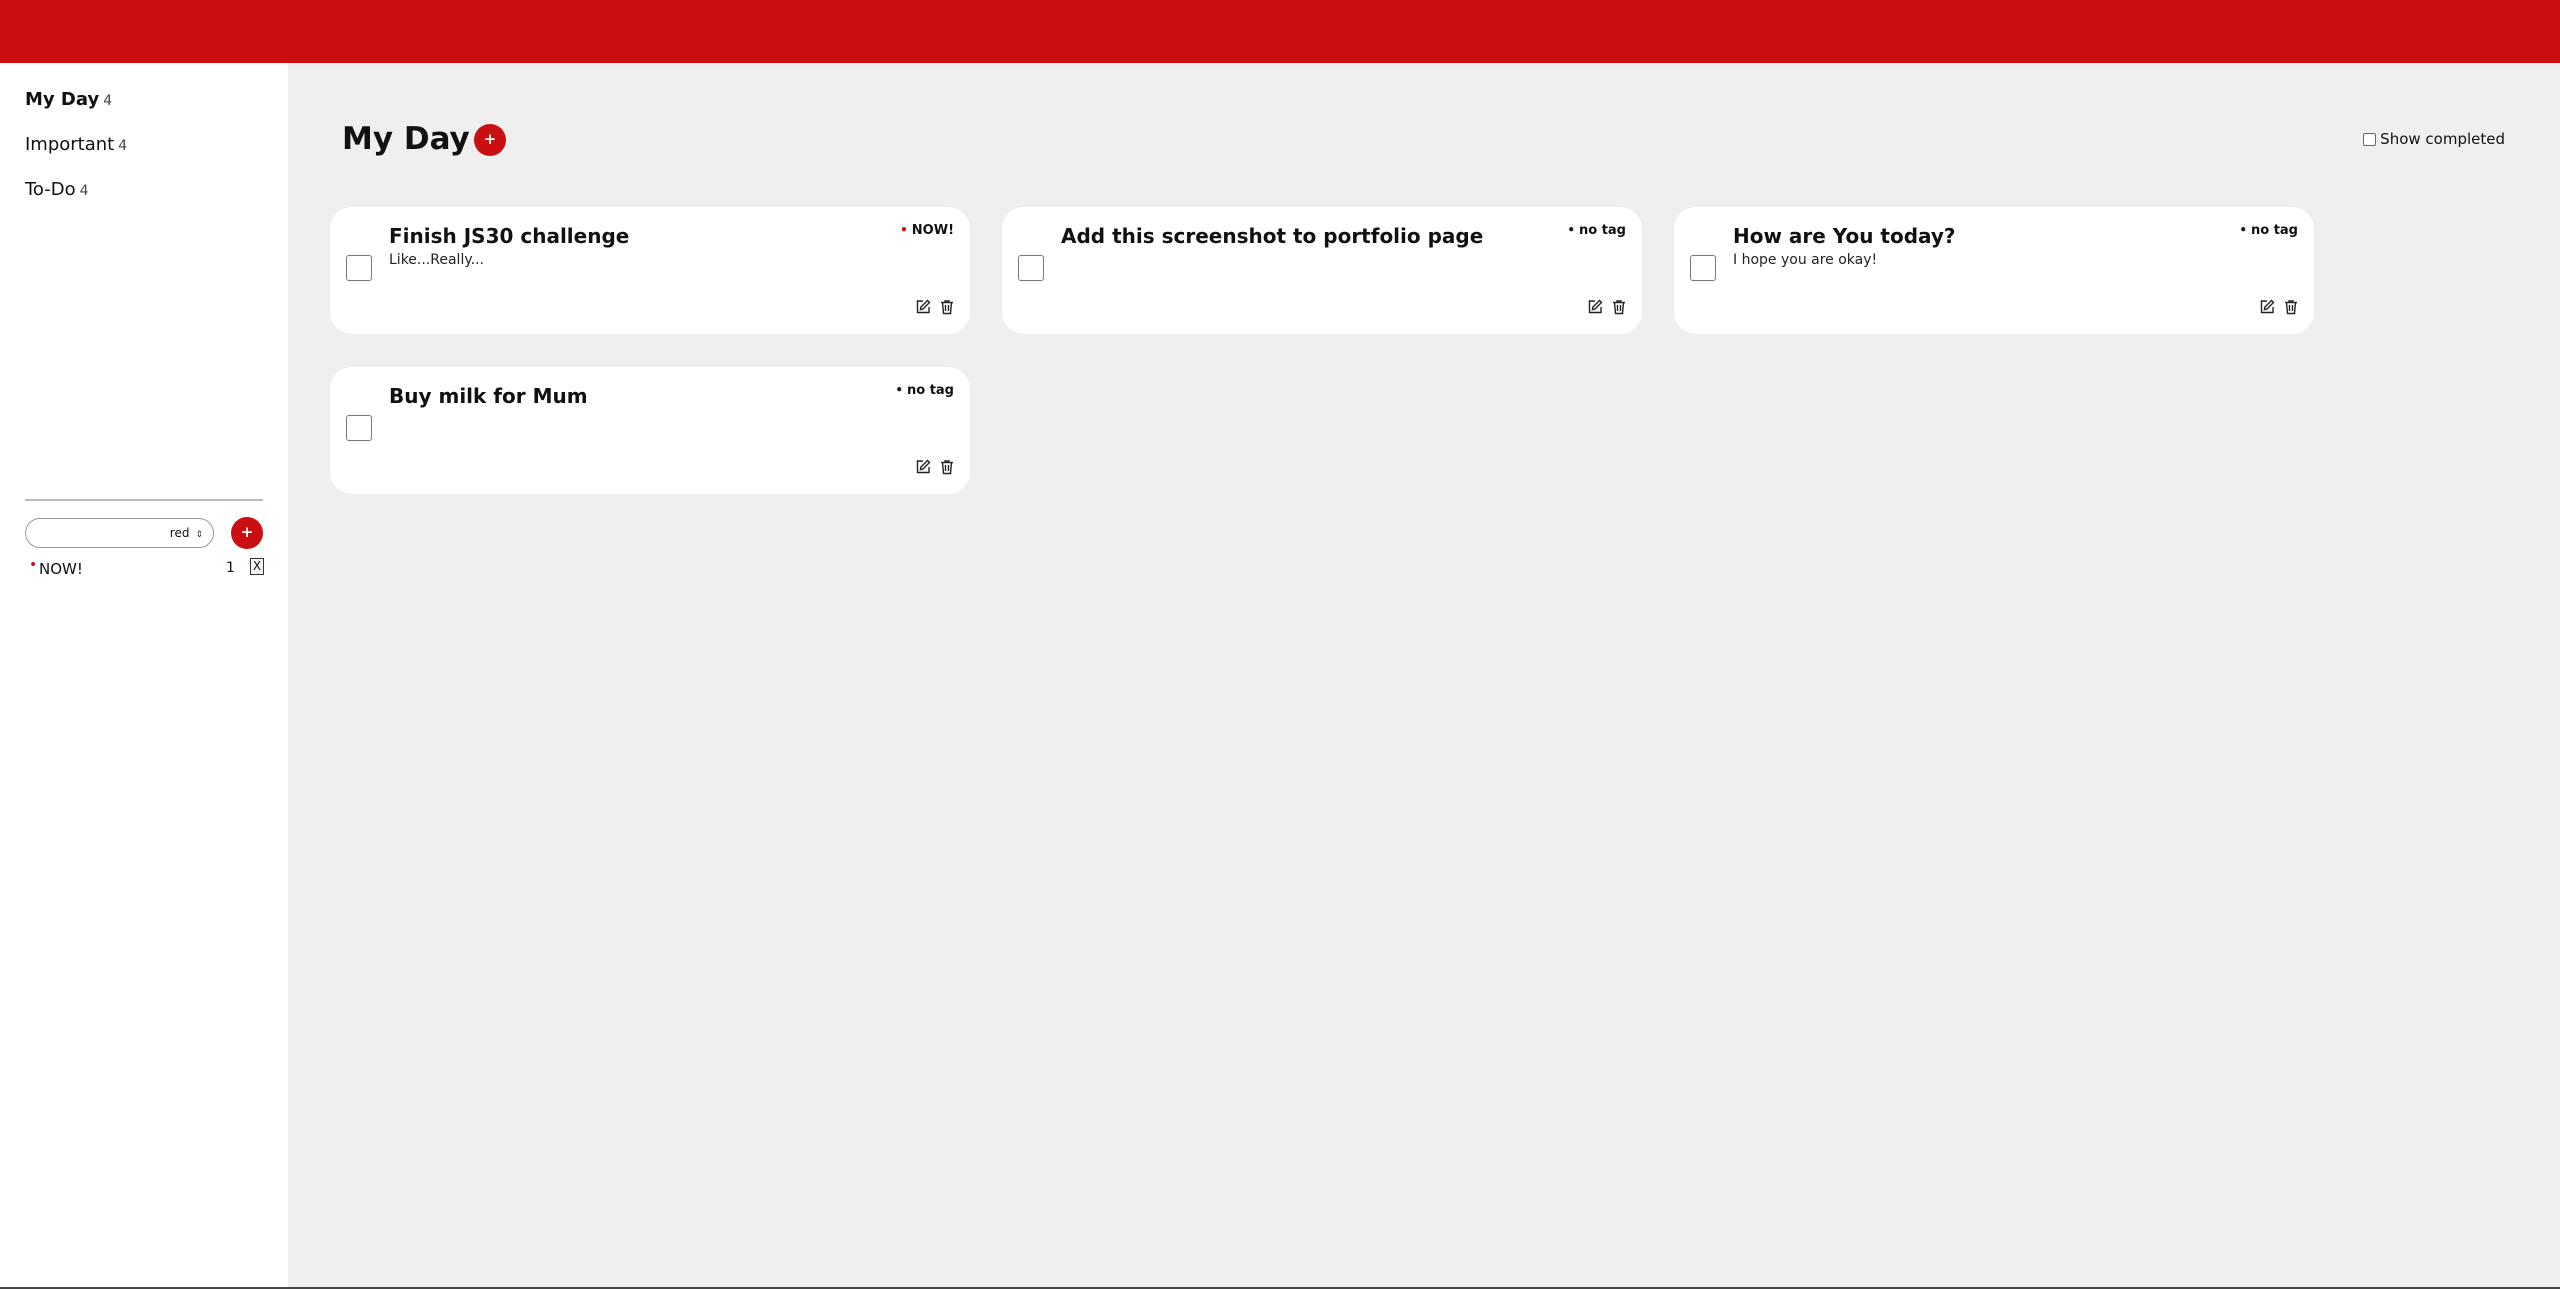 Image resolution: width=2560 pixels, height=1289 pixels. Describe the element at coordinates (96, 534) in the screenshot. I see `new-tag-input` at that location.